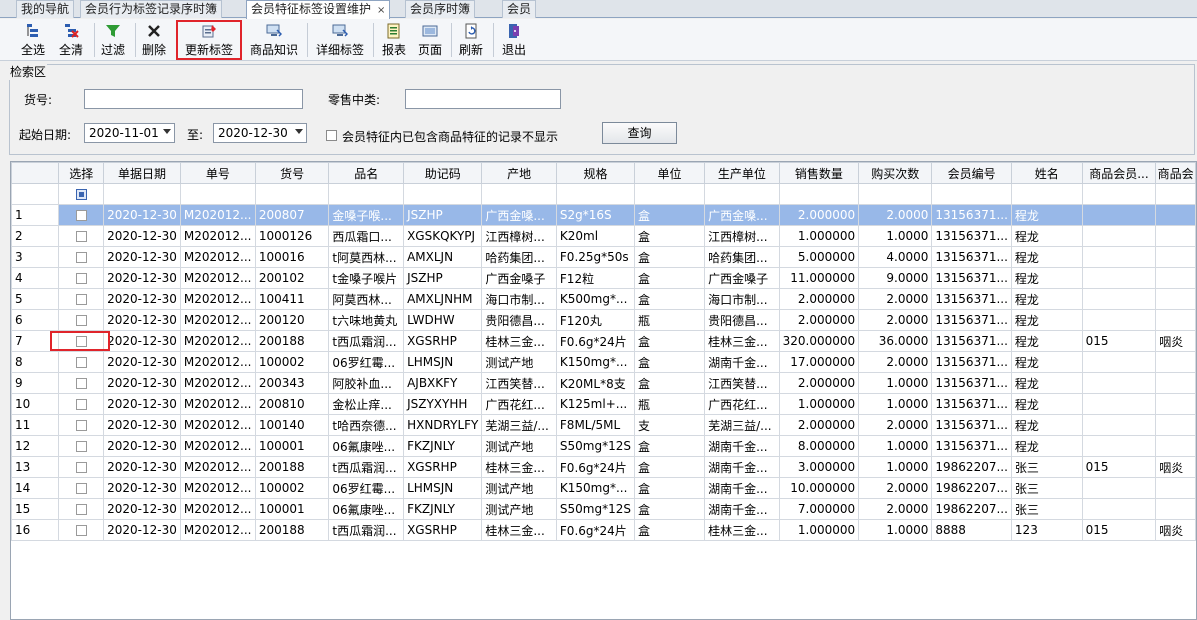 Image resolution: width=1197 pixels, height=620 pixels. Describe the element at coordinates (483, 99) in the screenshot. I see `retail-category-input` at that location.